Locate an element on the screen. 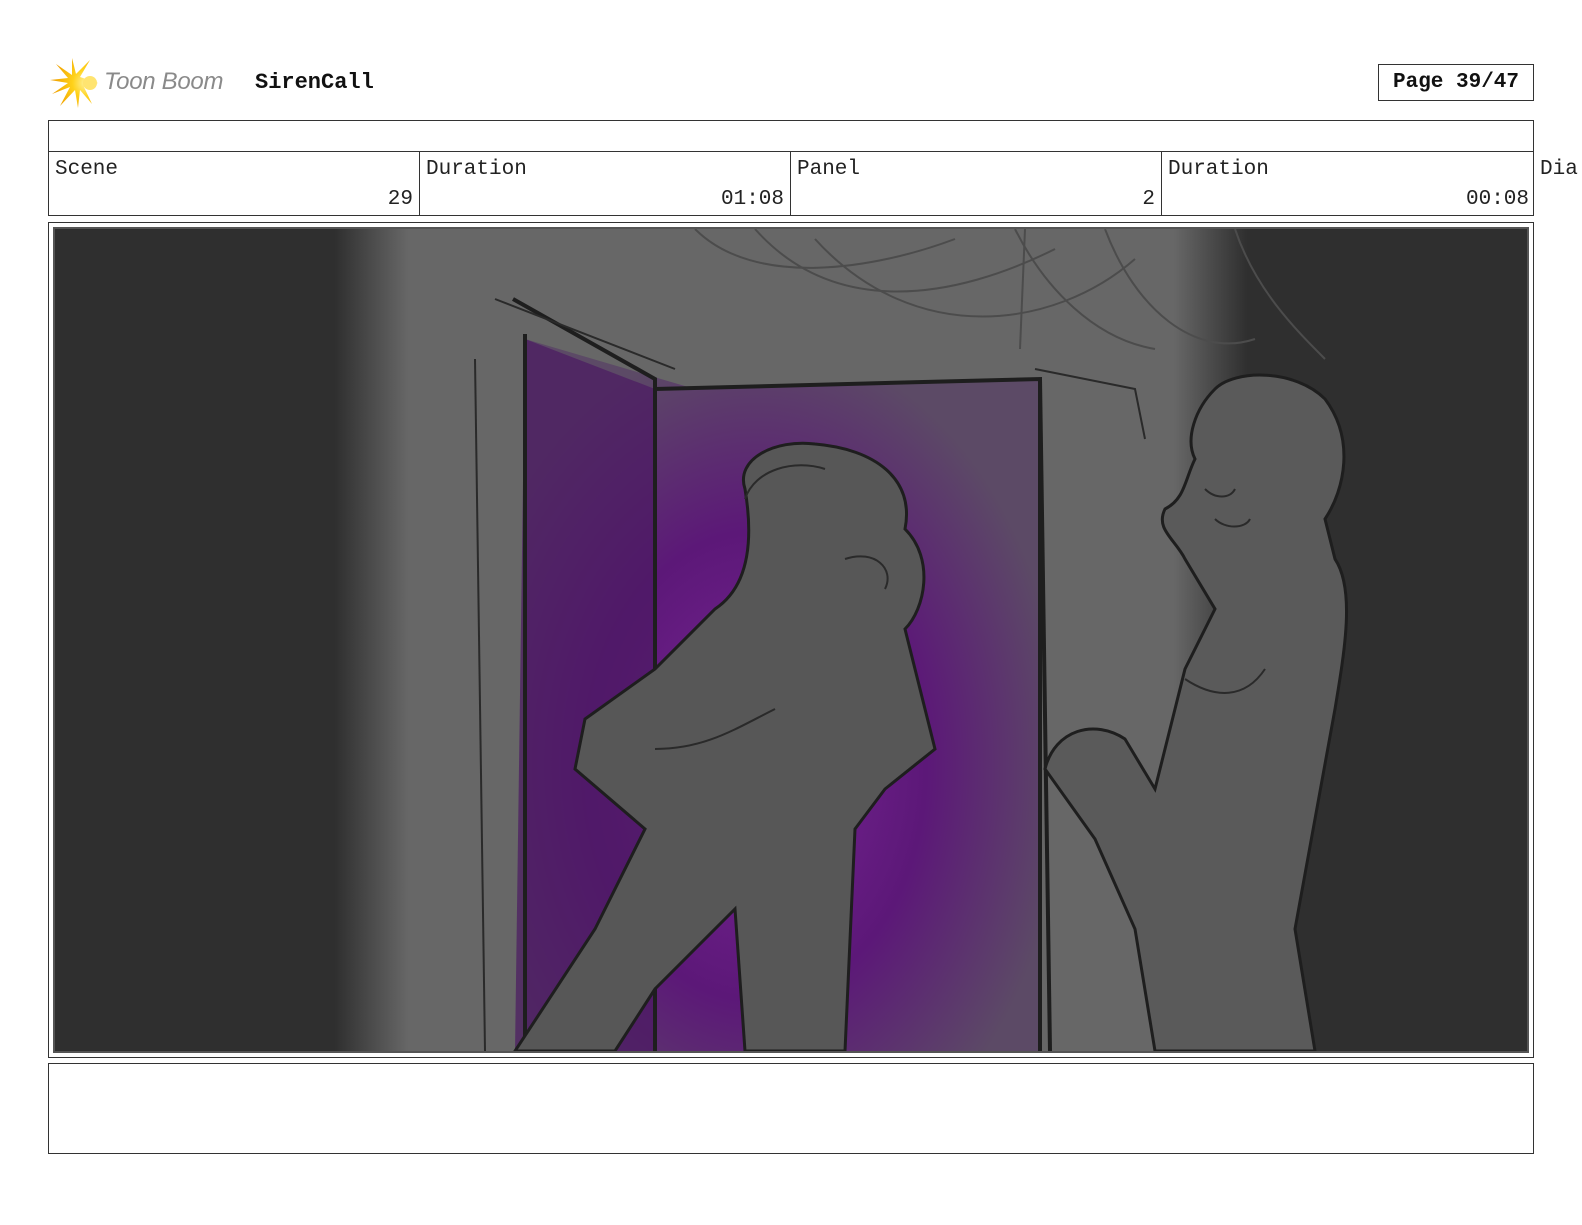 The image size is (1582, 1225). panel-duration-label: Duration is located at coordinates (1218, 169).